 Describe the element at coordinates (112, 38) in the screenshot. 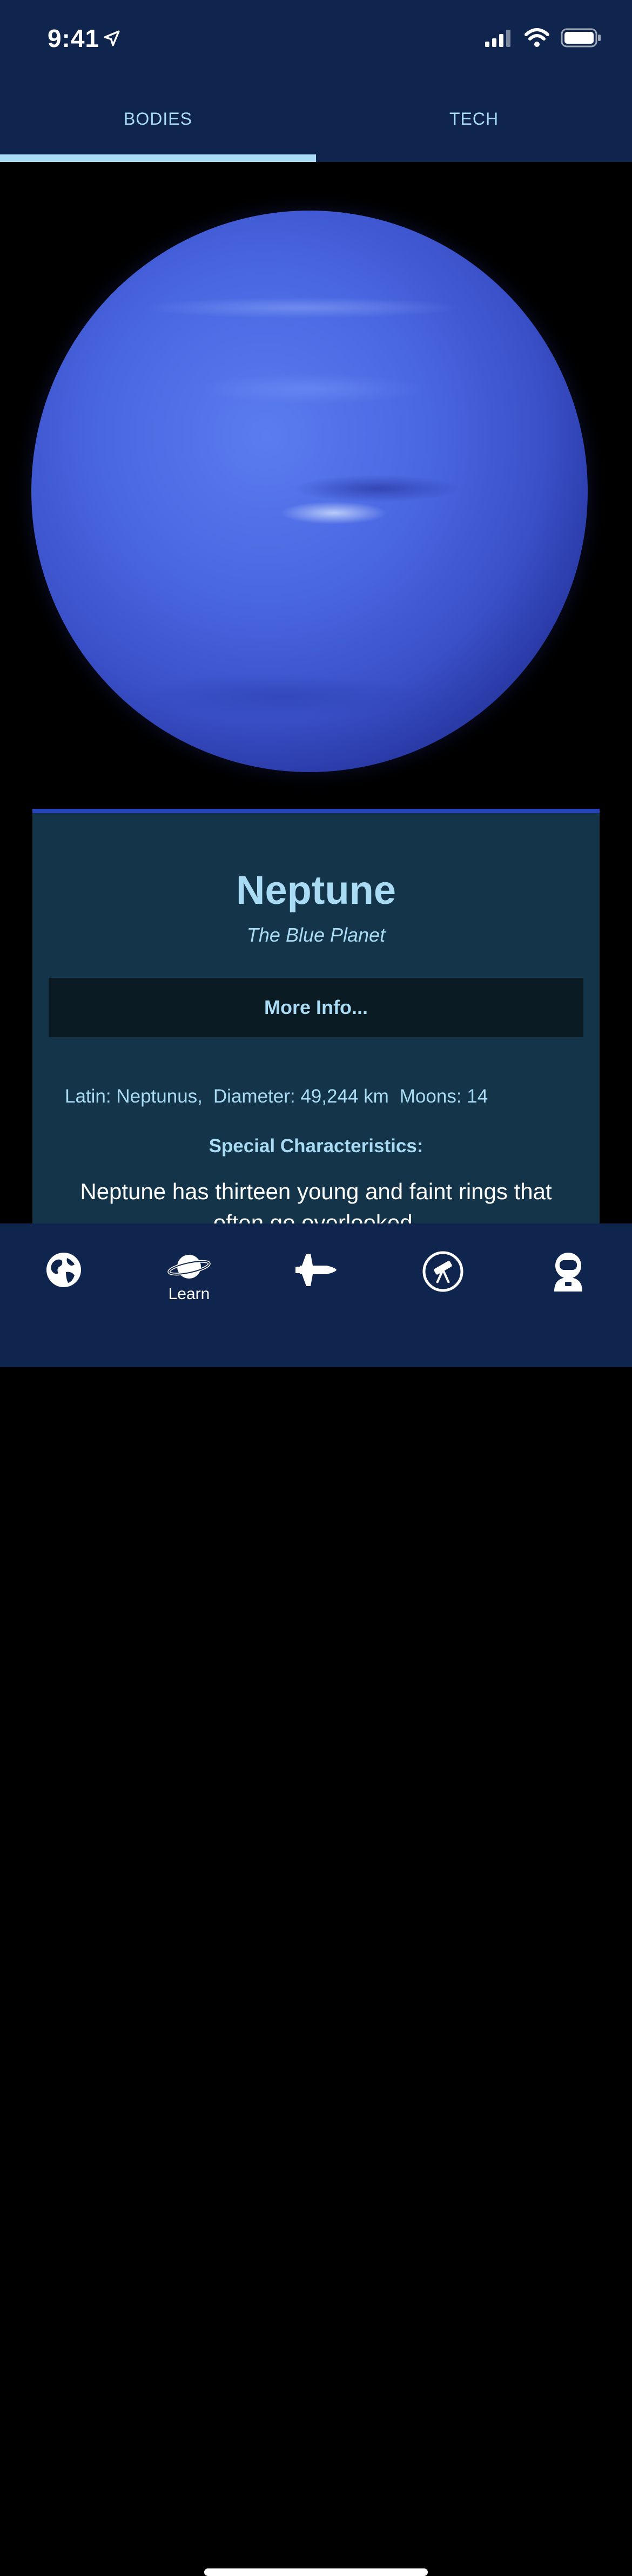

I see `location-arrow-icon` at that location.